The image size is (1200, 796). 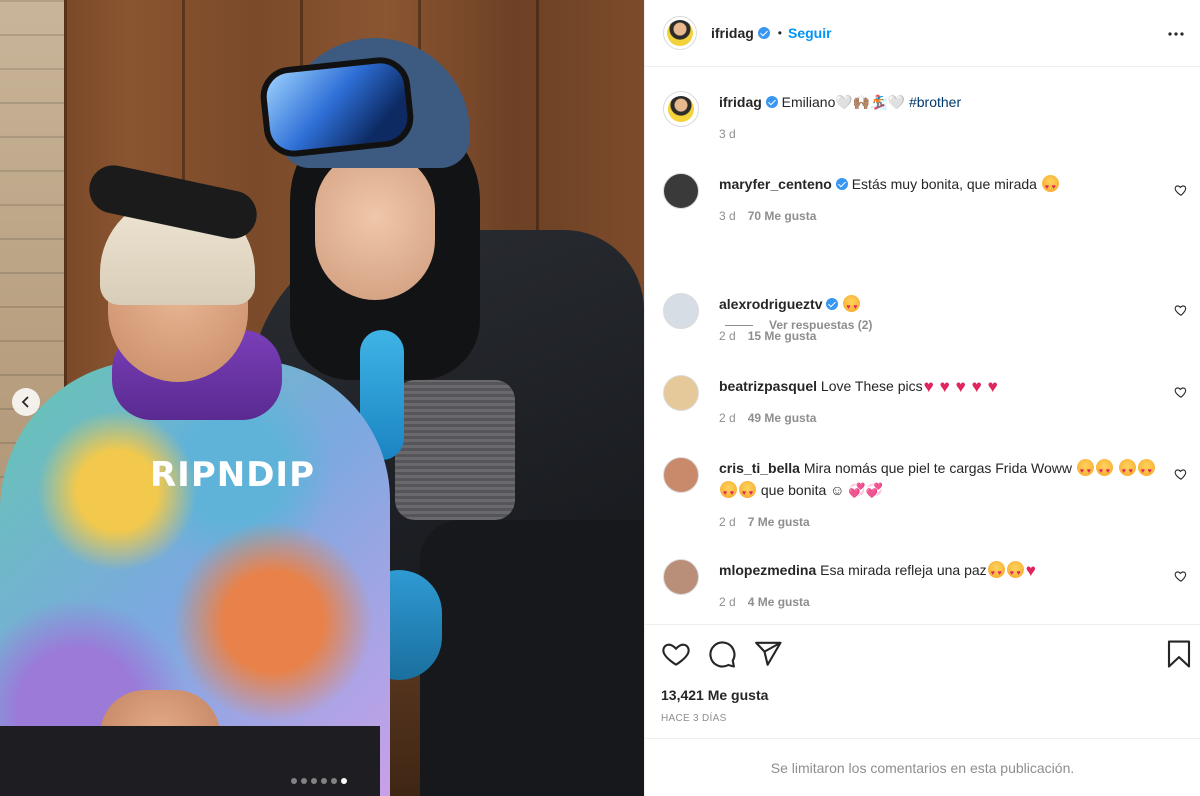 I want to click on carousel-dot-active, so click(x=344, y=781).